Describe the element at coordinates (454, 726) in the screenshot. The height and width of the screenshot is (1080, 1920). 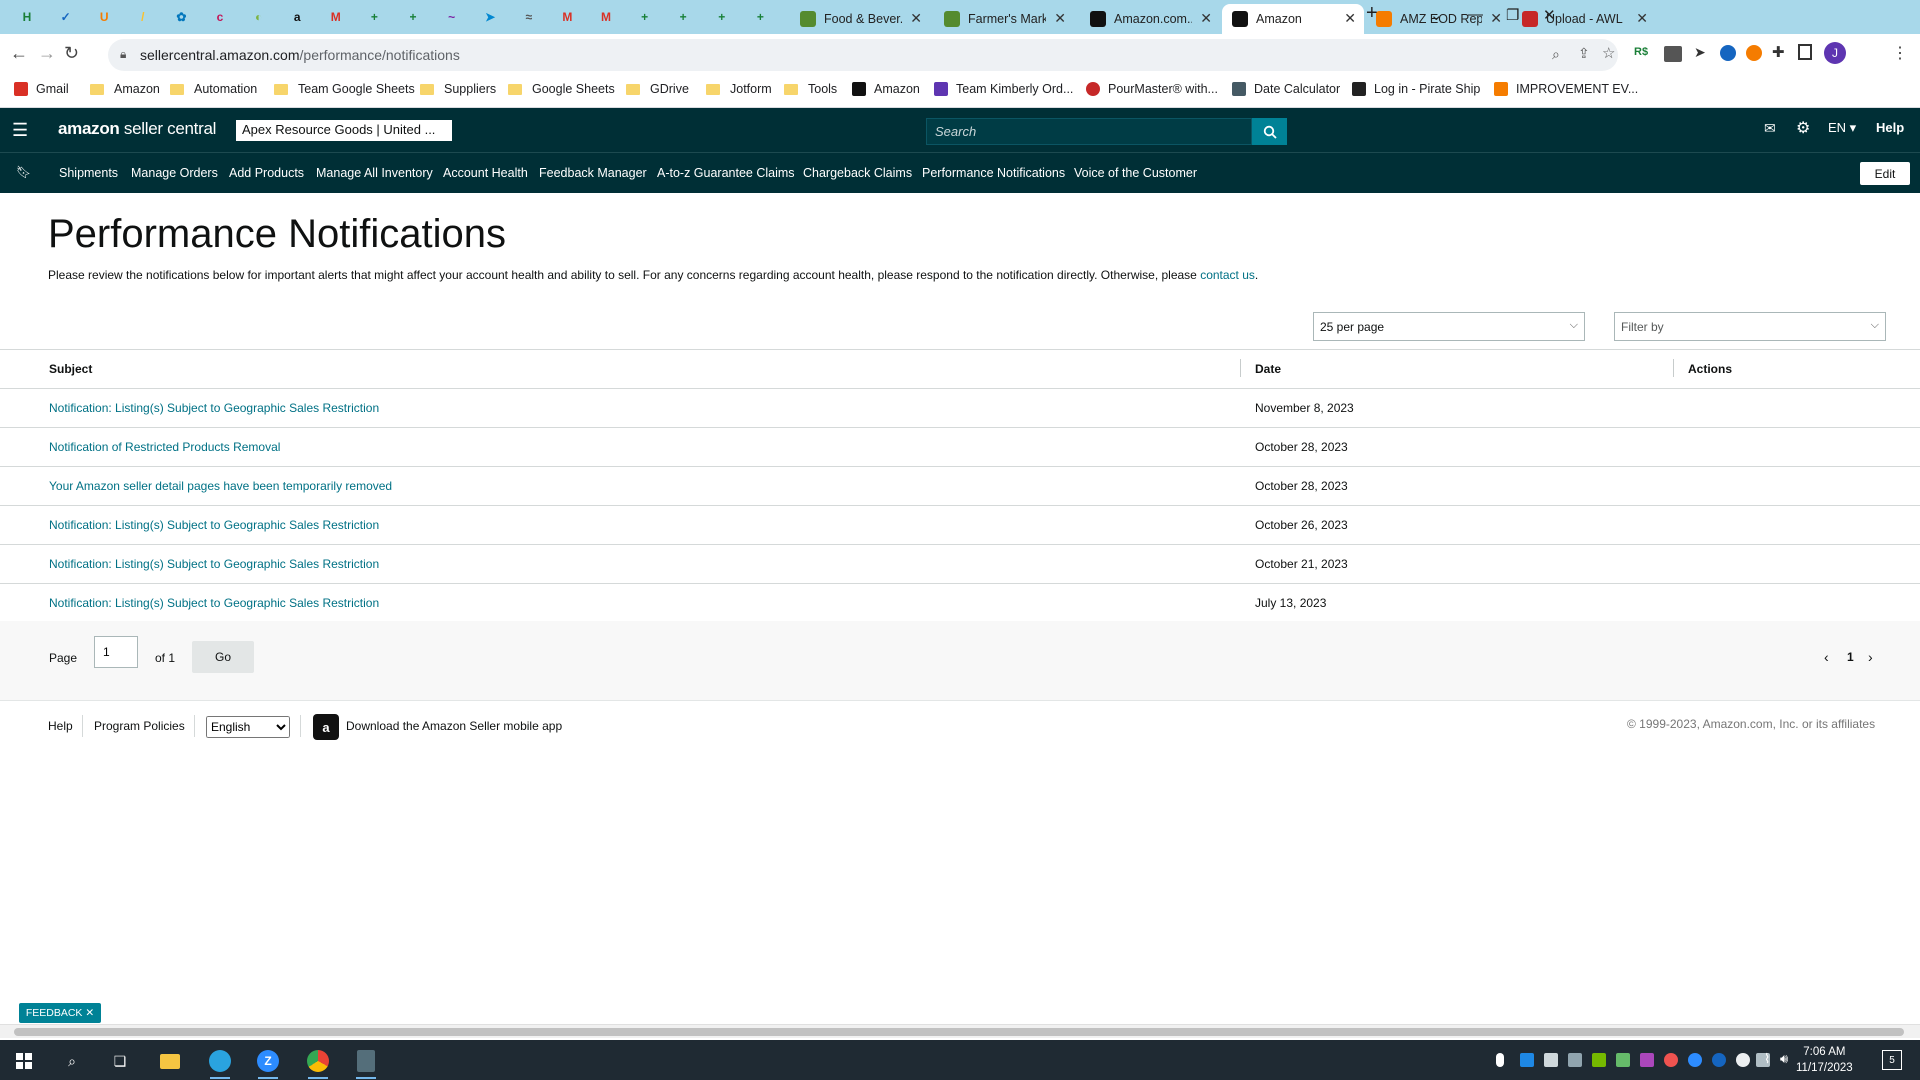
I see `download-app-link: Download the Amazon Seller mobile app` at that location.